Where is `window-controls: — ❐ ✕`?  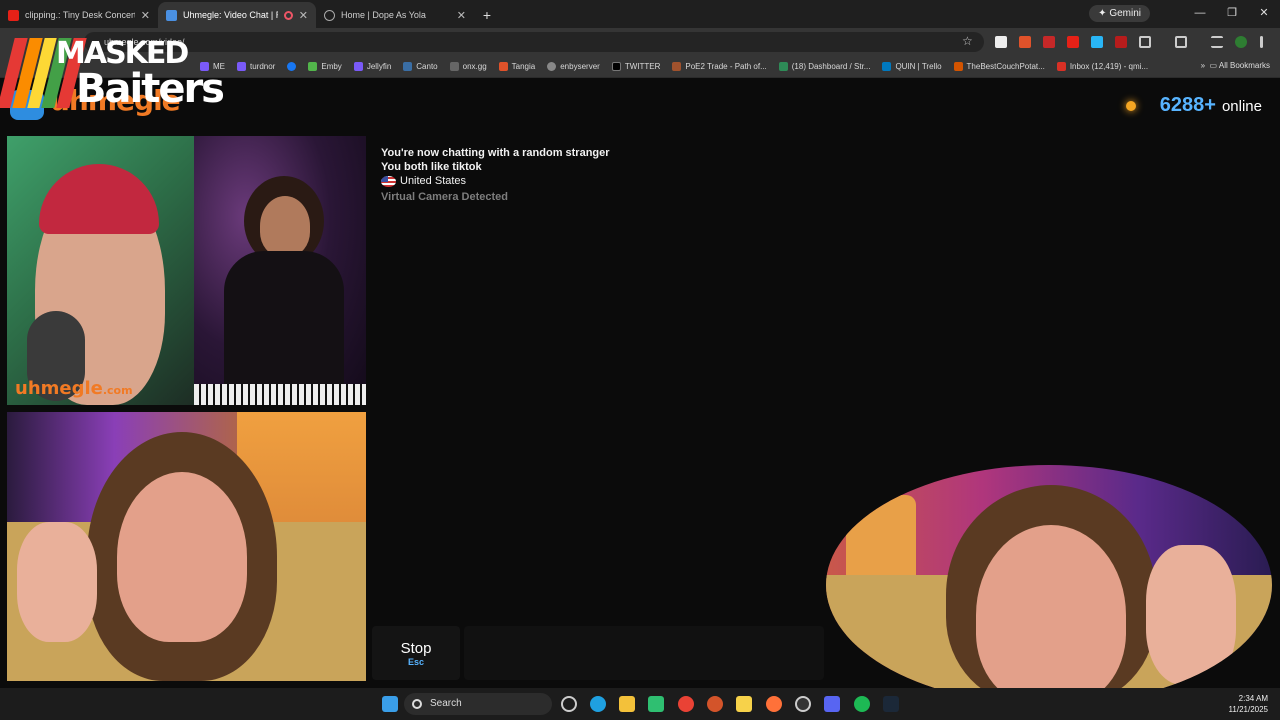
window-controls: — ❐ ✕ is located at coordinates (1232, 13).